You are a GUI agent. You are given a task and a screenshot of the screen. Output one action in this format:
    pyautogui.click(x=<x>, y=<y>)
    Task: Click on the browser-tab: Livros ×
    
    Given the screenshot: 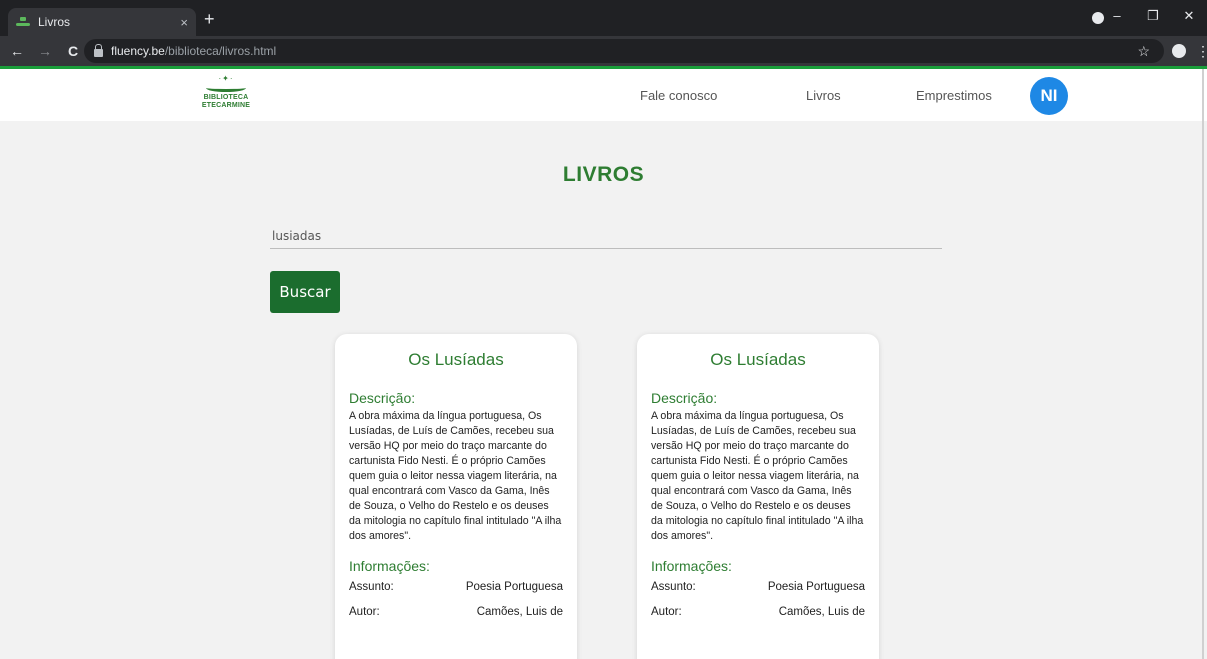 What is the action you would take?
    pyautogui.click(x=102, y=22)
    